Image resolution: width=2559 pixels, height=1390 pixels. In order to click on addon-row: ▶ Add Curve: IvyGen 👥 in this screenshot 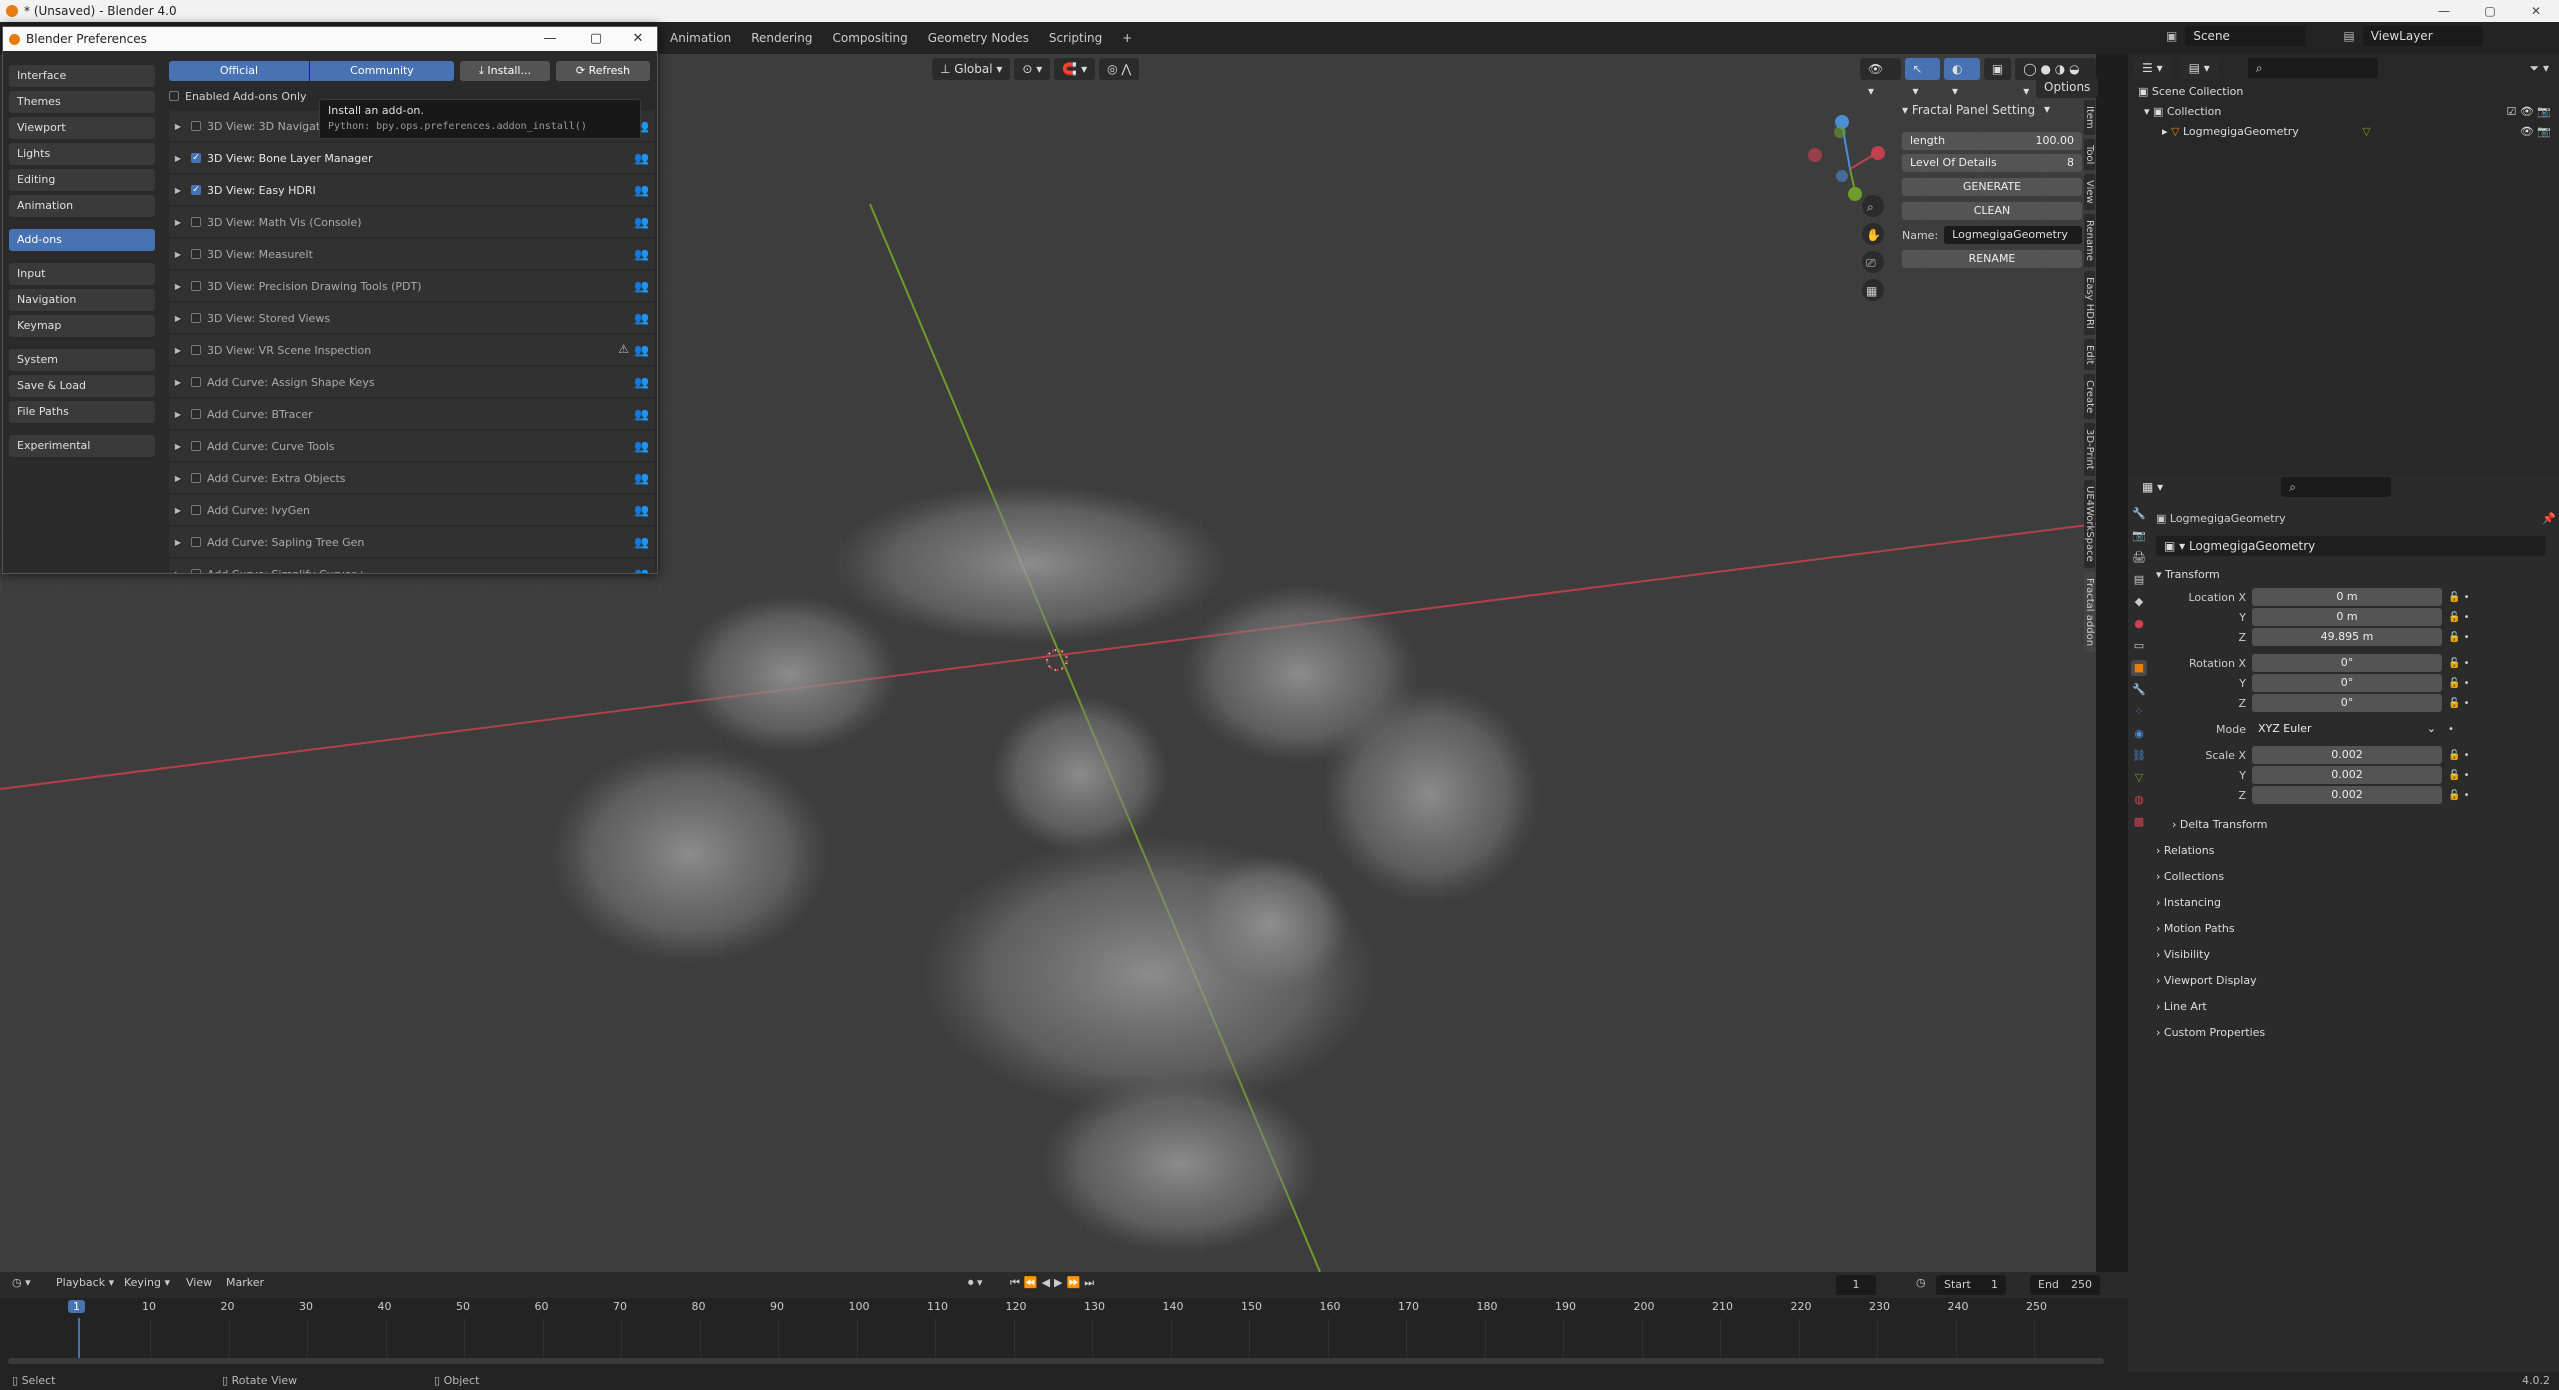, I will do `click(412, 510)`.